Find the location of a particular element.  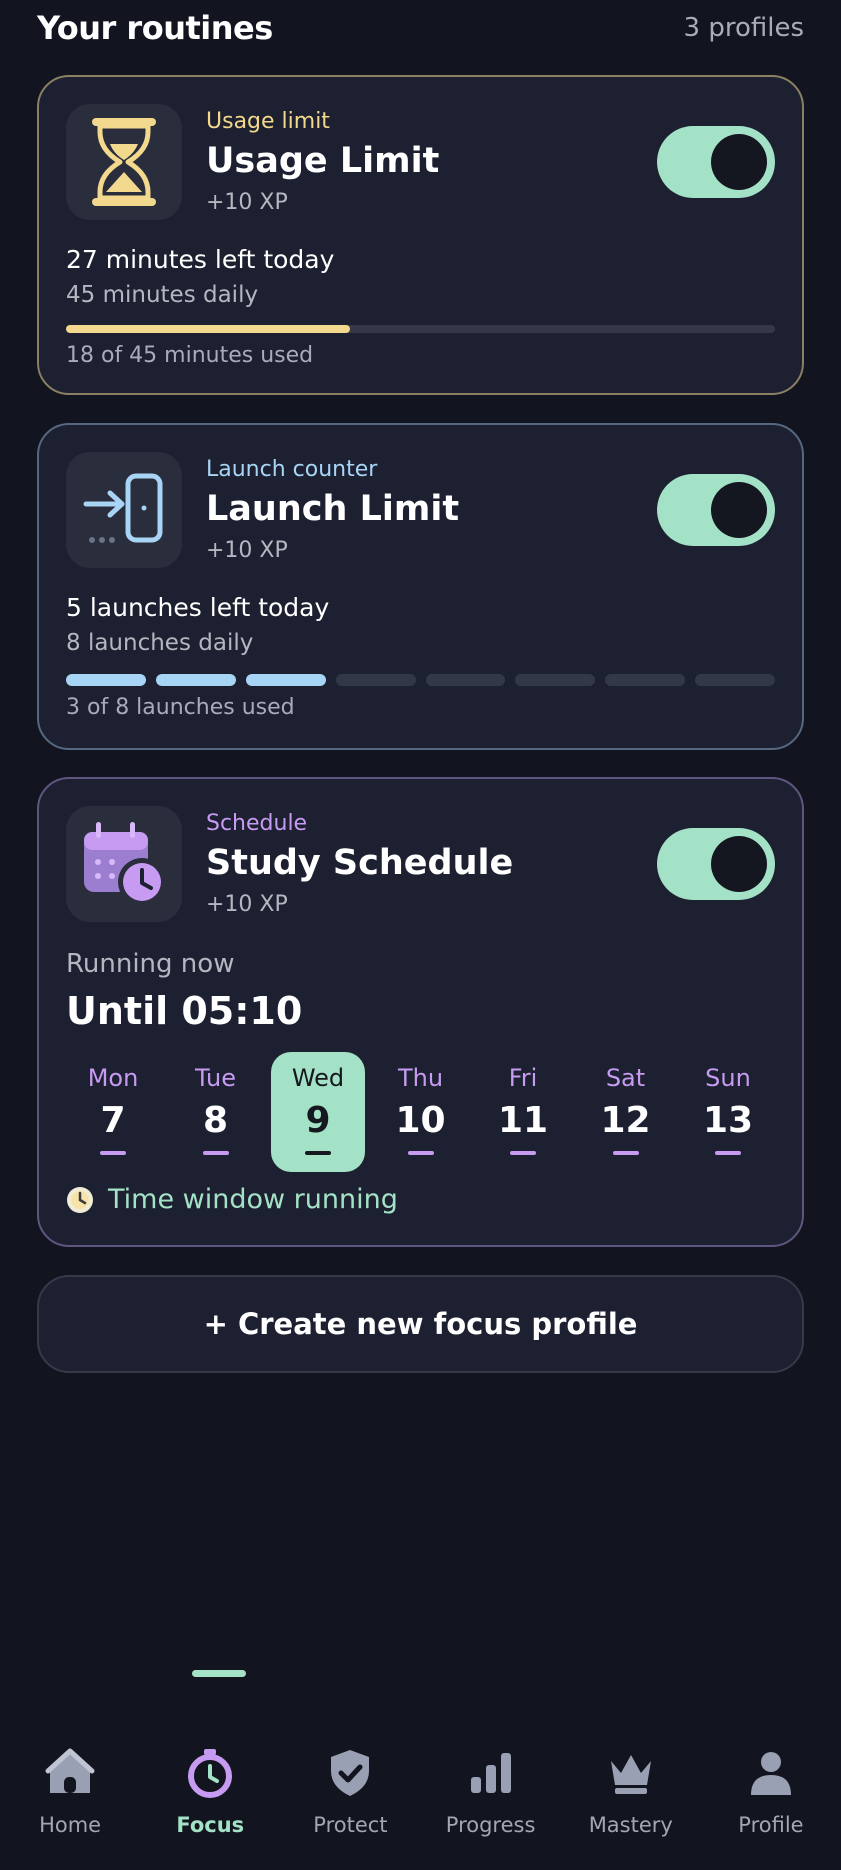

day-sun: Sun 13 is located at coordinates (728, 1112).